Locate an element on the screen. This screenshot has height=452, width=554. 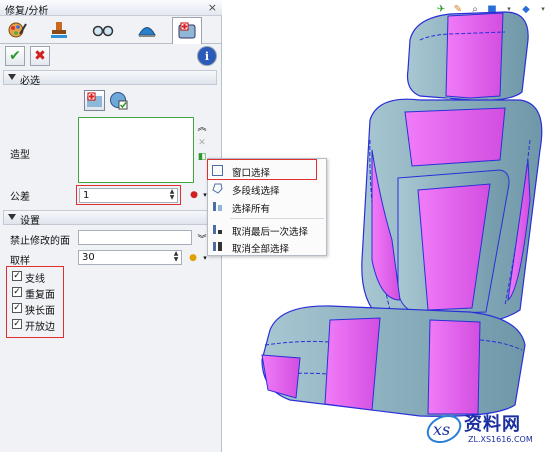
watermark-url: ZL.XS1616.COM is located at coordinates (500, 439).